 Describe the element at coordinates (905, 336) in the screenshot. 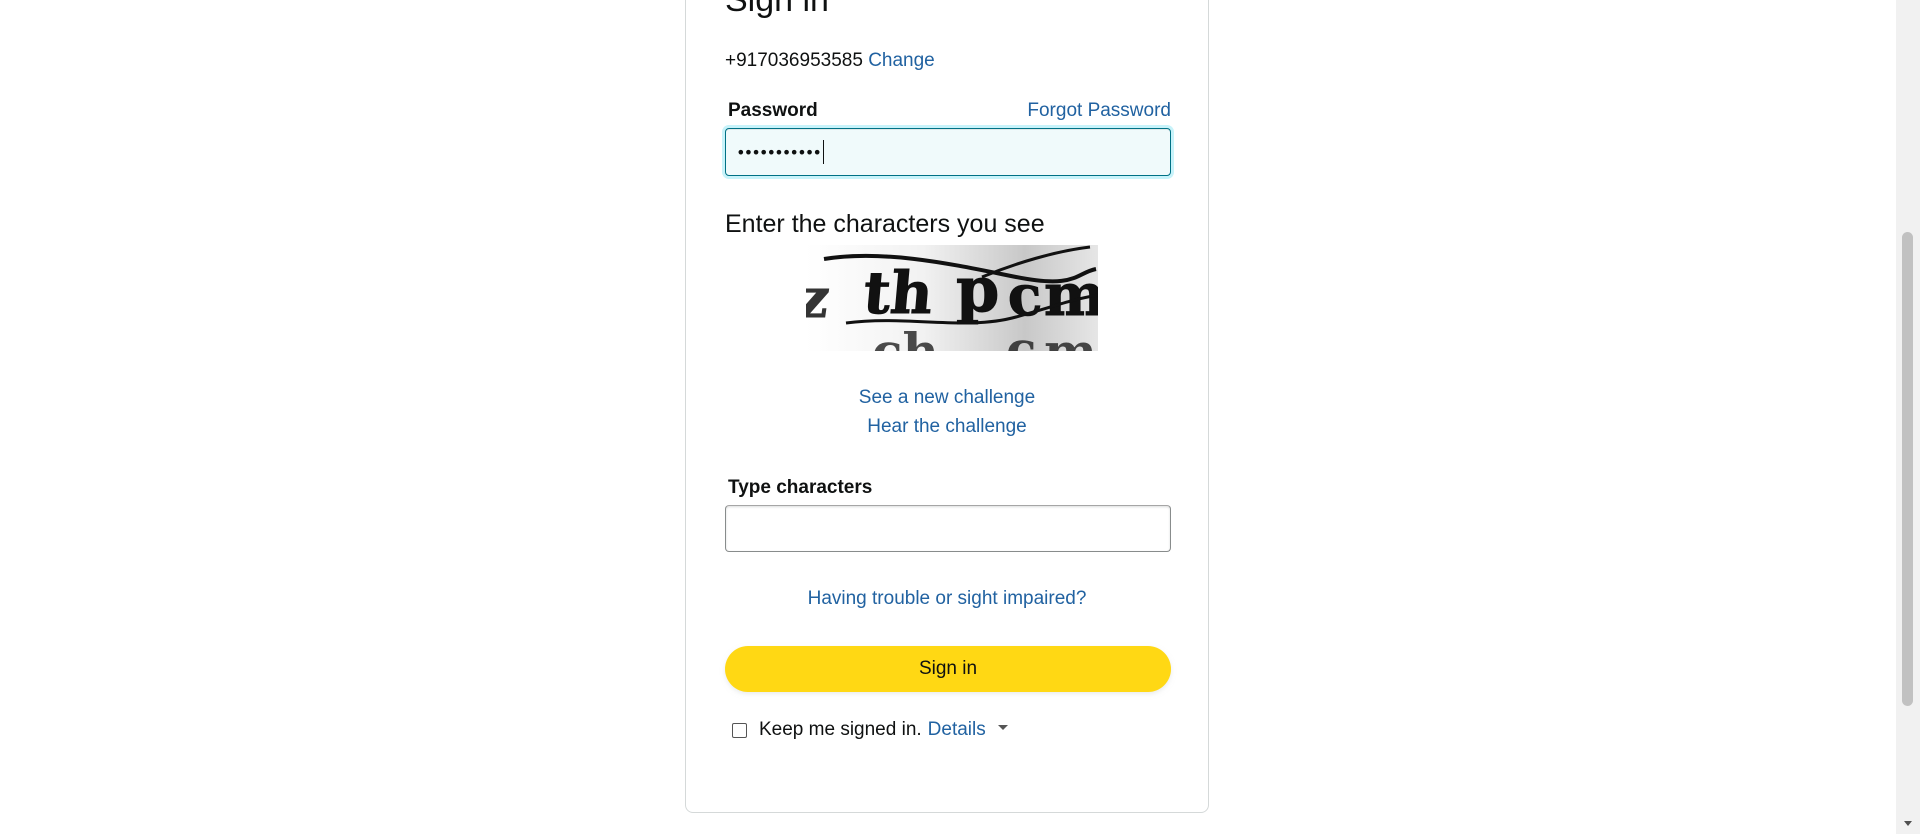

I see `svg-text: ch` at that location.